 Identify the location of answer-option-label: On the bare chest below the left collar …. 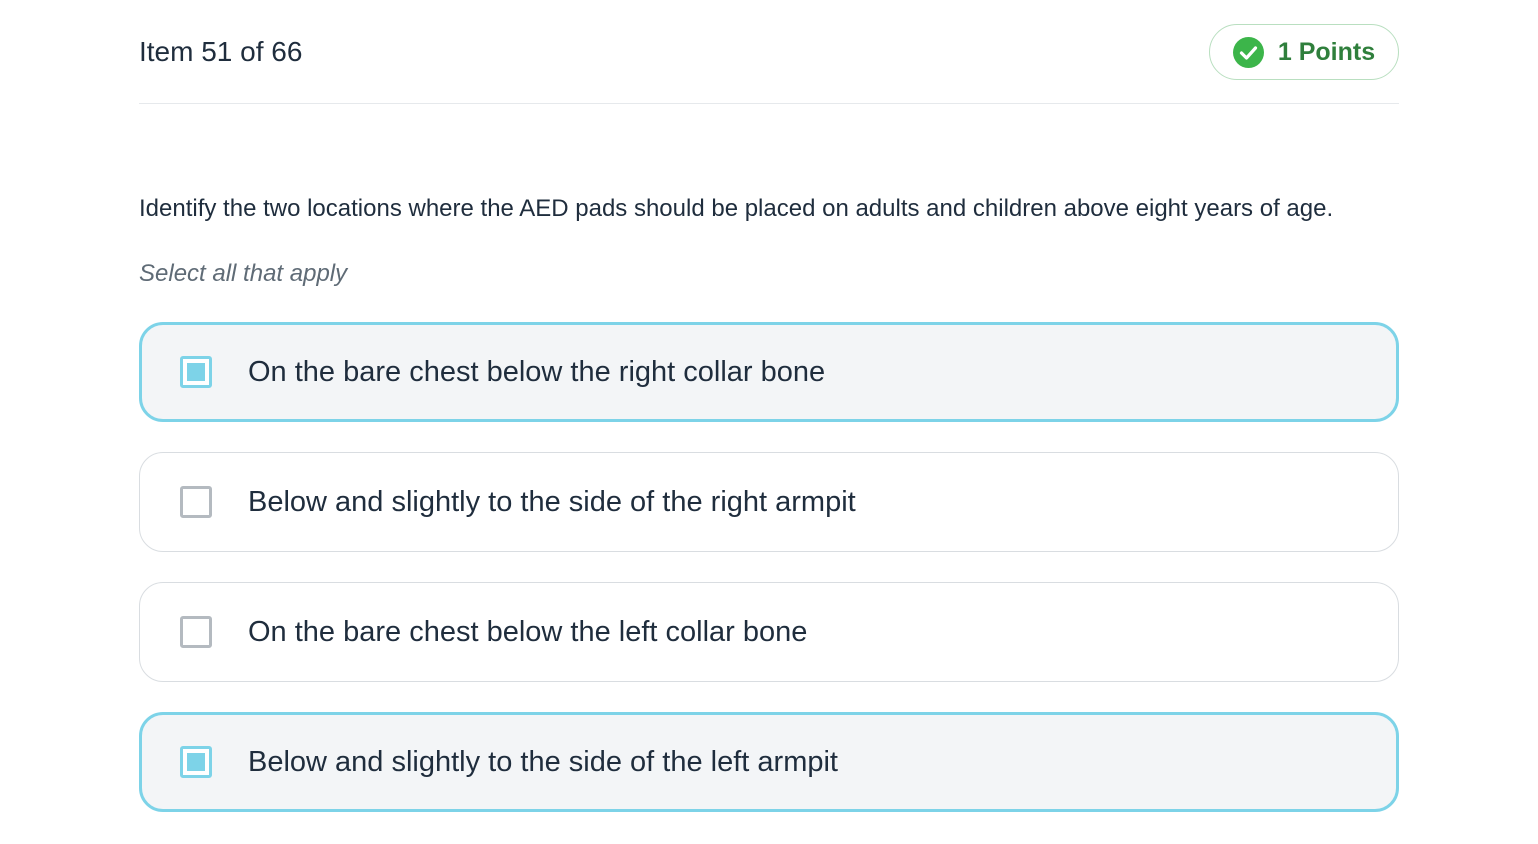
(528, 631).